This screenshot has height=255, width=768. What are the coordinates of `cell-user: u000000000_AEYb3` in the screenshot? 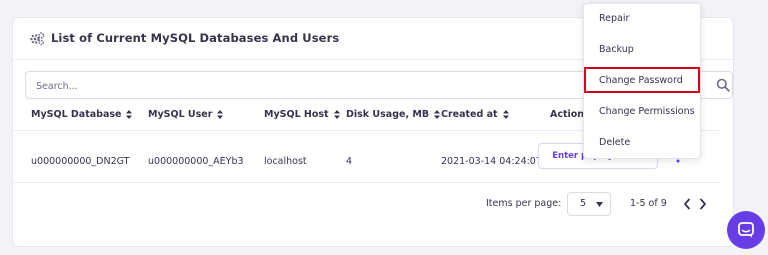 It's located at (196, 161).